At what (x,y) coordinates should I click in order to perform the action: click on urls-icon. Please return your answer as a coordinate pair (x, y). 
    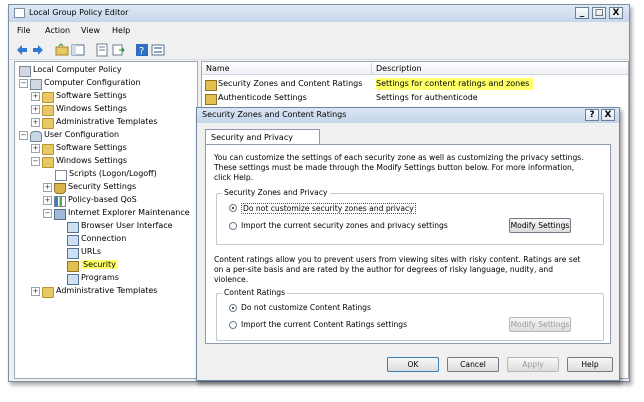
    Looking at the image, I should click on (73, 253).